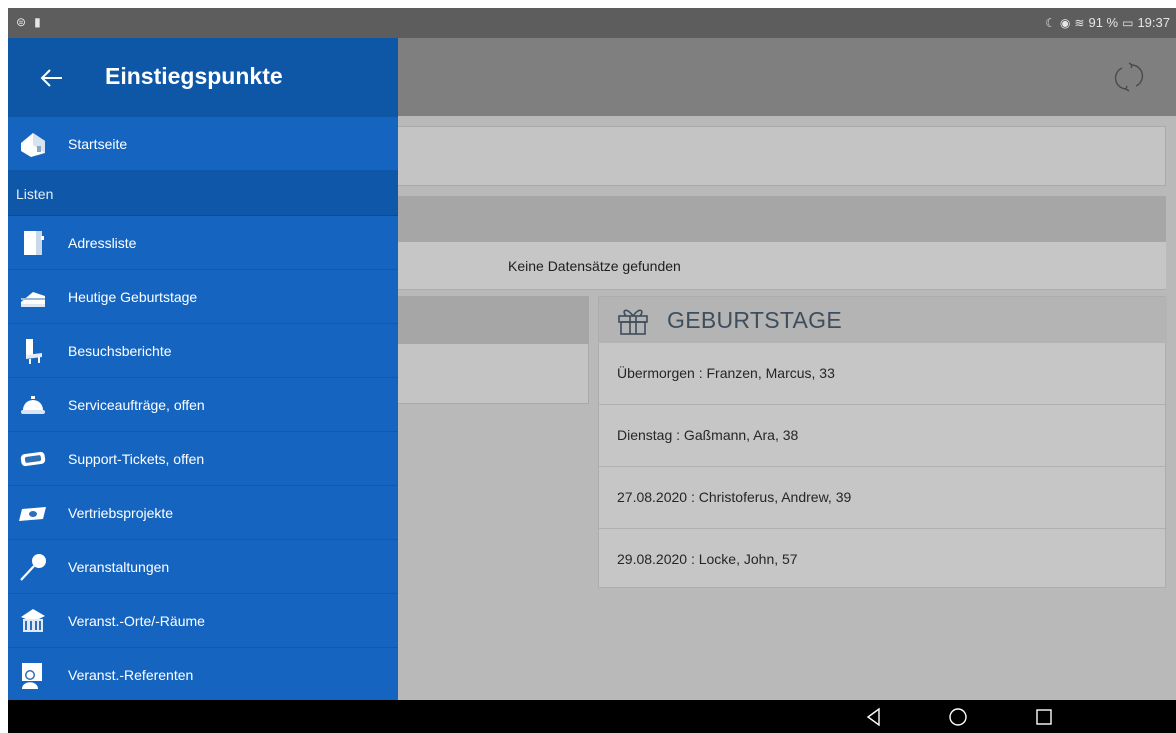 The width and height of the screenshot is (1176, 733). Describe the element at coordinates (119, 567) in the screenshot. I see `drawer-item-label: Veranstaltungen` at that location.